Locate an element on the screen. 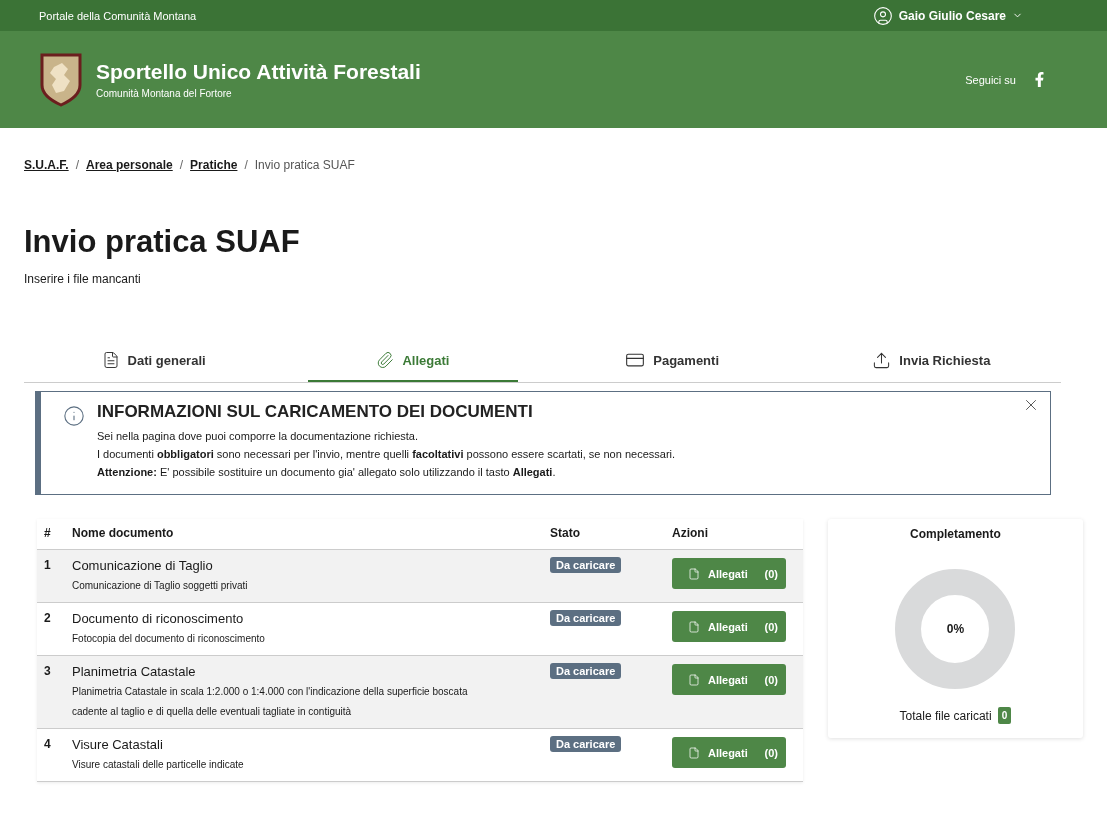  alert-text: Attenzione: E' possibile sostituire un documento gia' allegato solo utilizzando il tasto Allegati. is located at coordinates (327, 472).